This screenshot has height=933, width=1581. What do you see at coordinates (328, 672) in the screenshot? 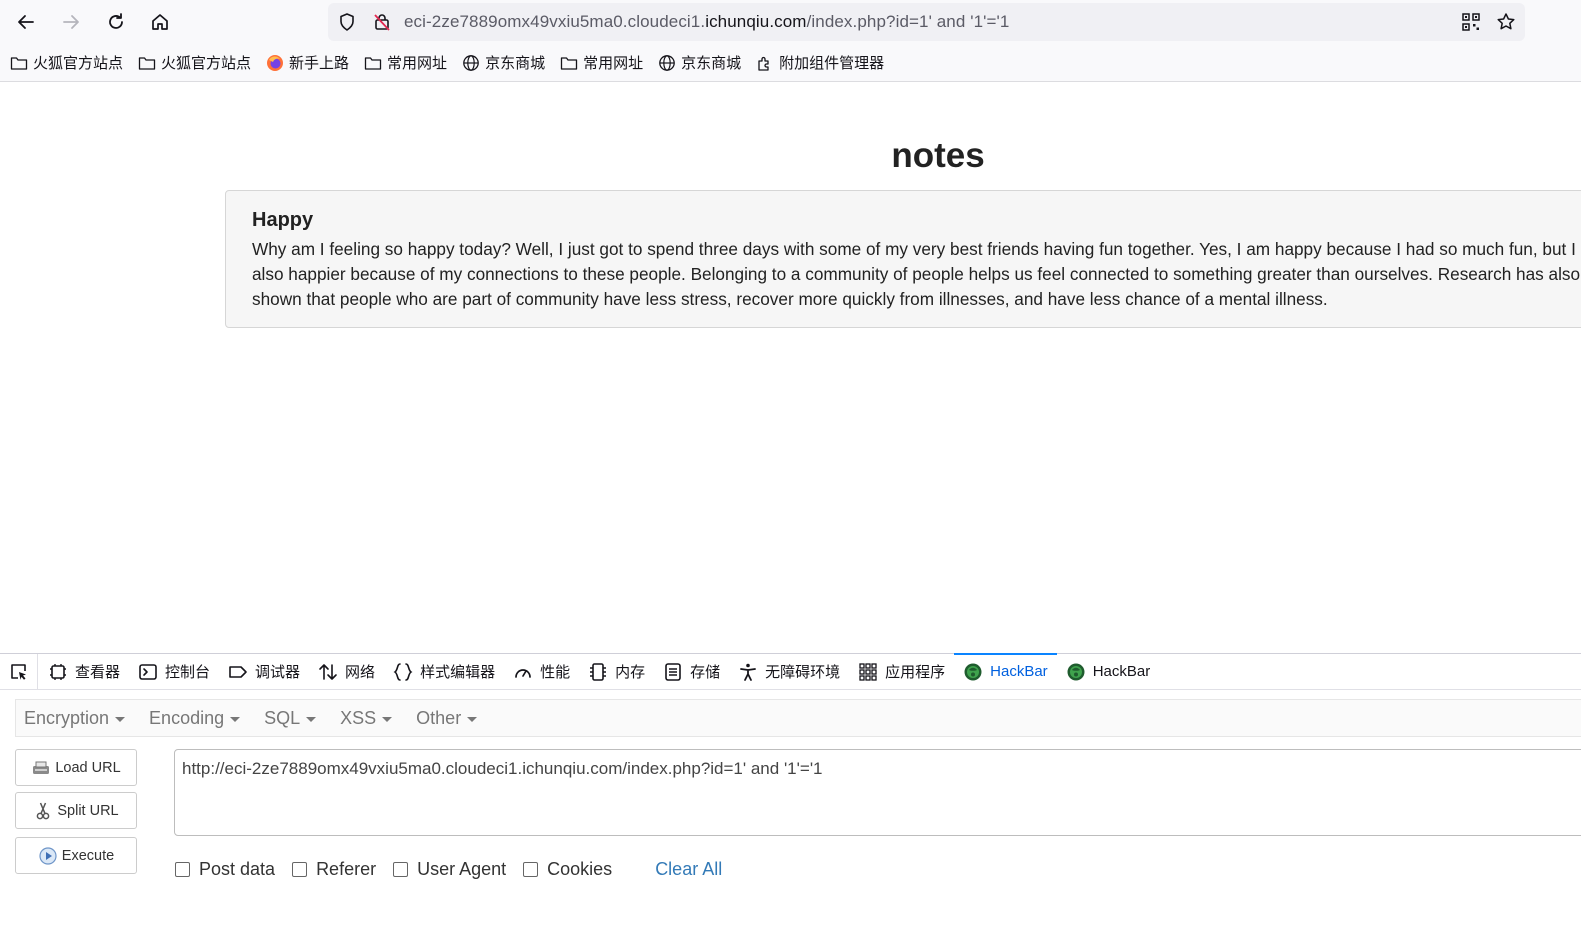
I see `network-icon` at bounding box center [328, 672].